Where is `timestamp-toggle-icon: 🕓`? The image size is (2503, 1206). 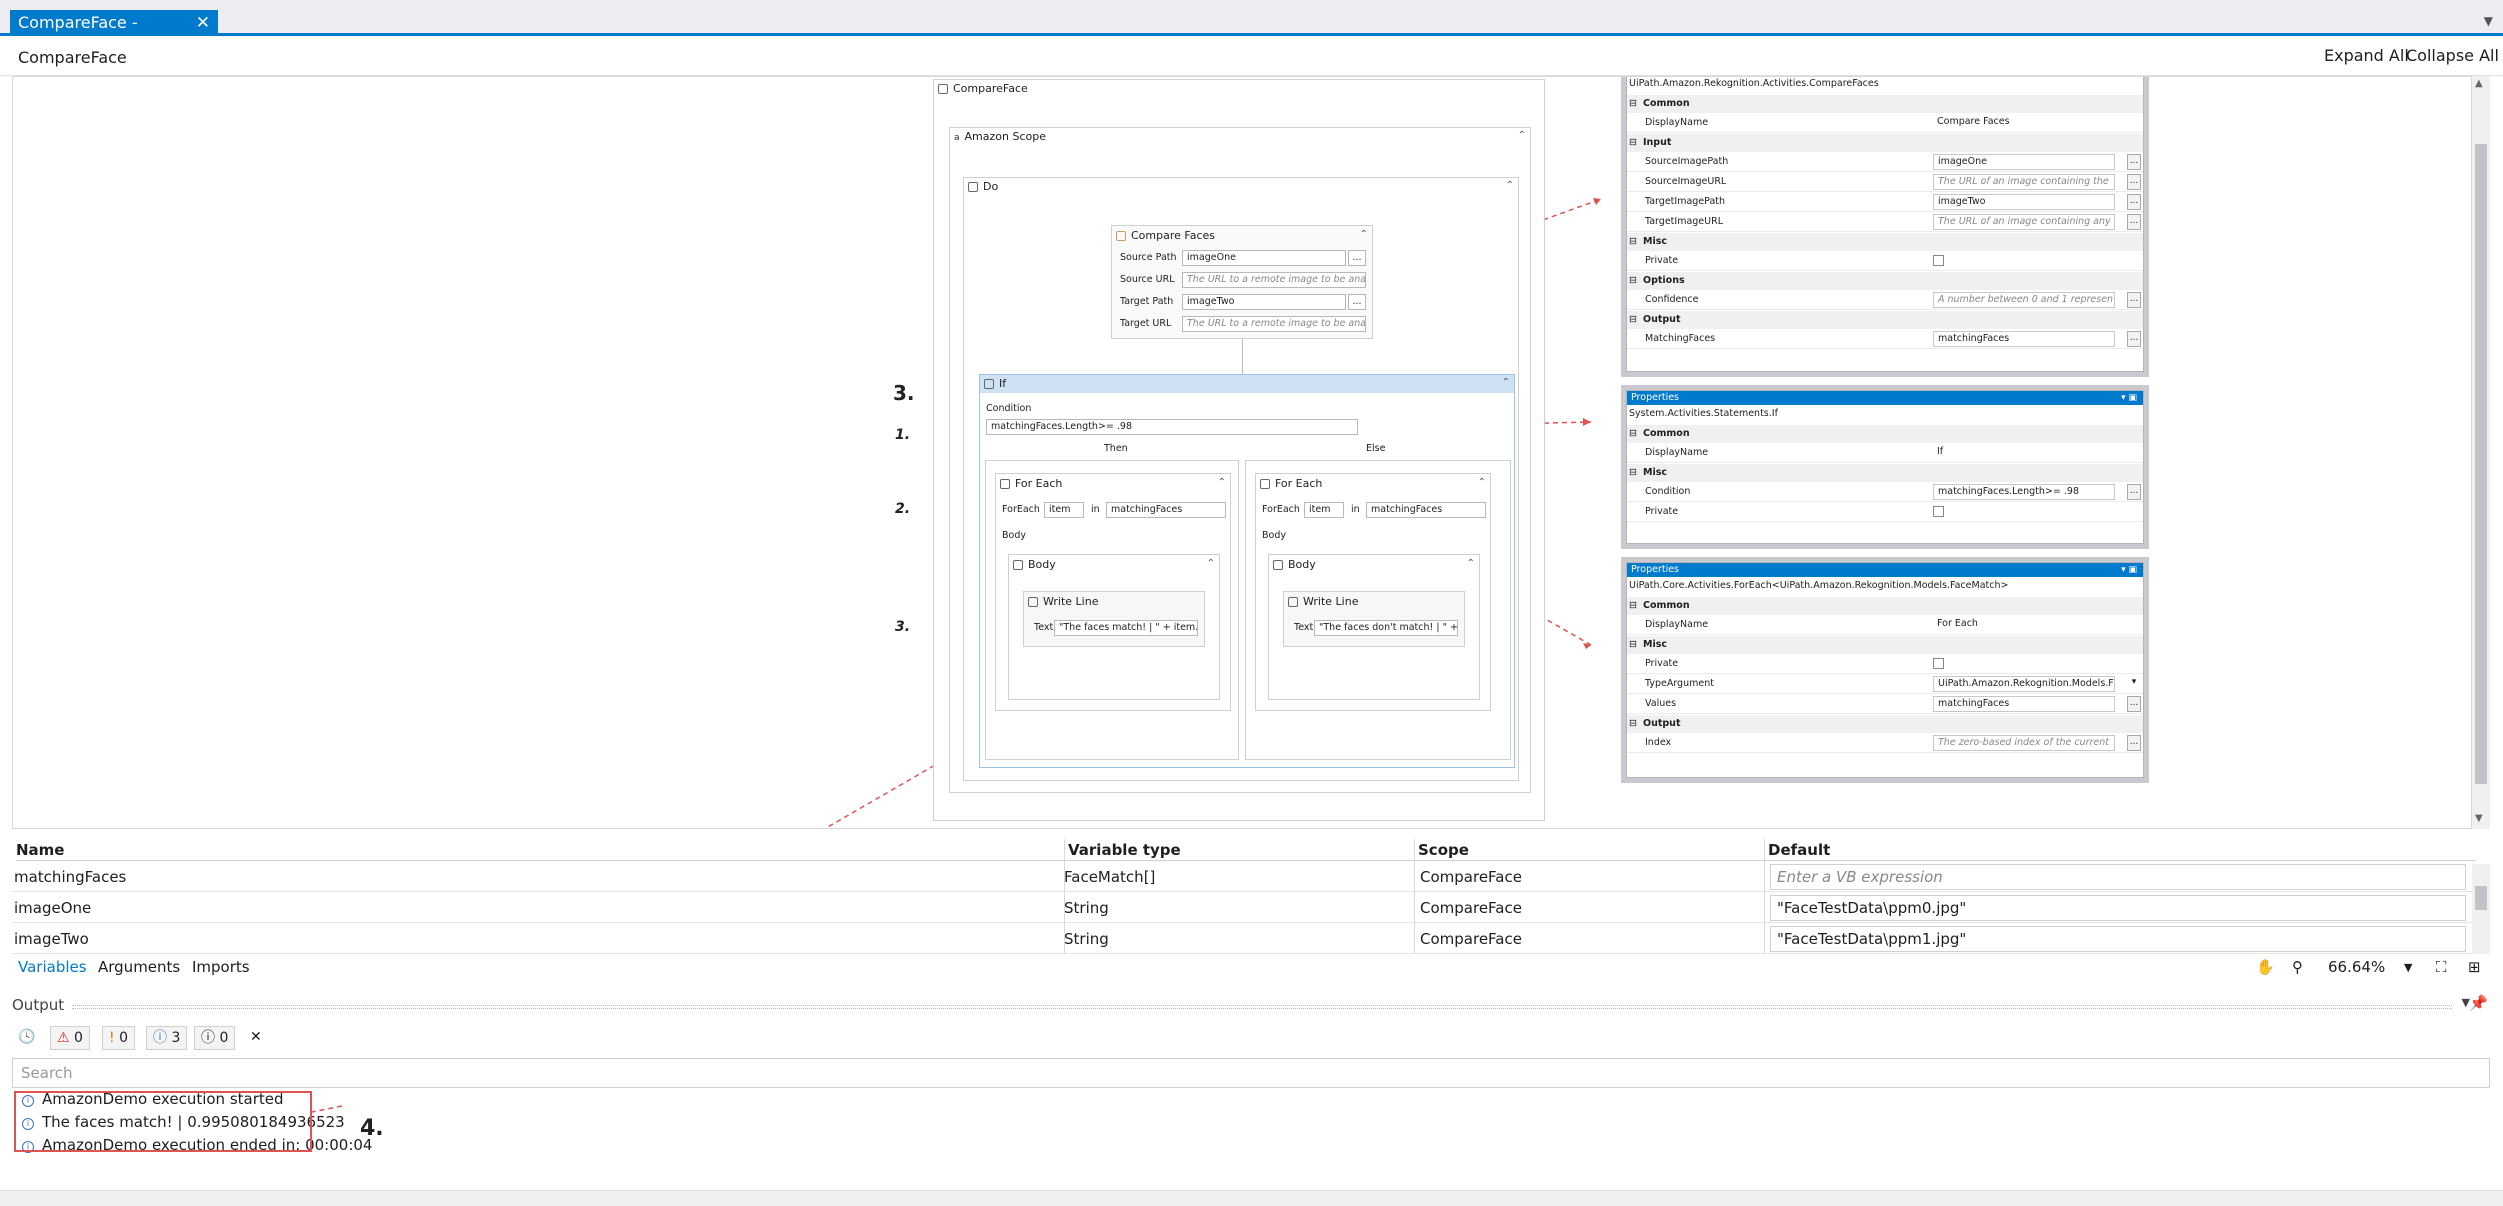
timestamp-toggle-icon: 🕓 is located at coordinates (26, 1038).